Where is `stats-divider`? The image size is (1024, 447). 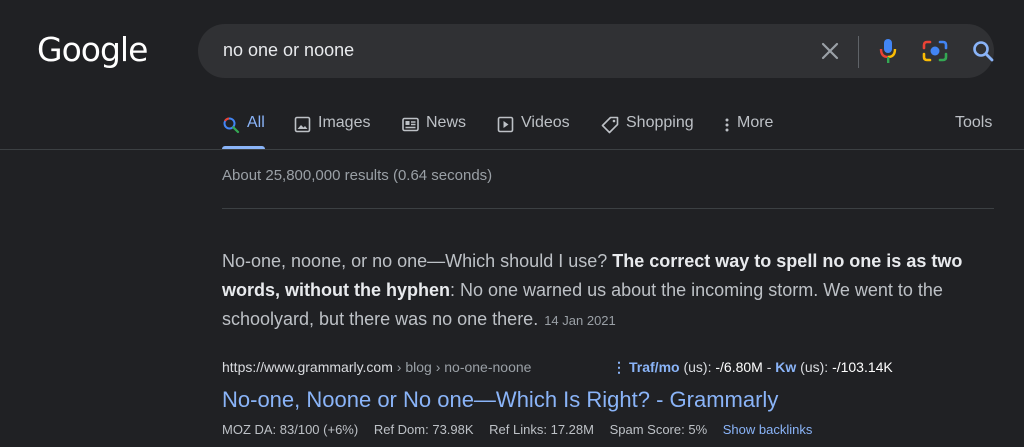
stats-divider is located at coordinates (608, 208).